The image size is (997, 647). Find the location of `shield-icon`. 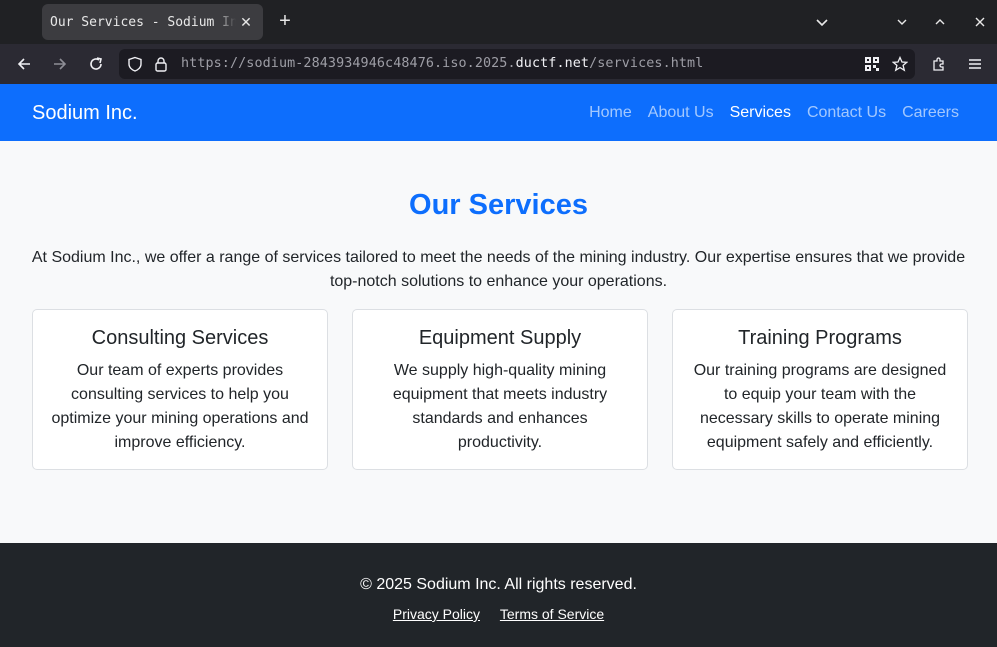

shield-icon is located at coordinates (135, 64).